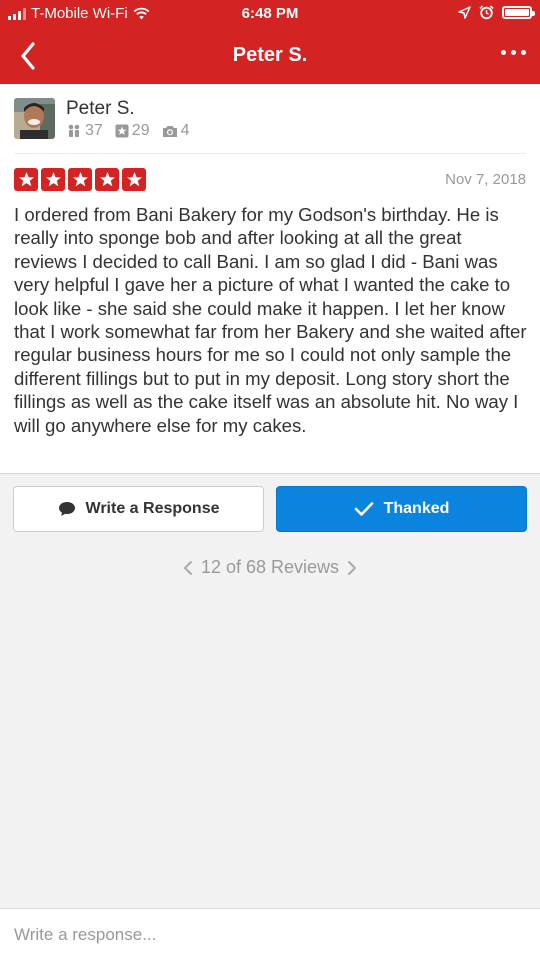  What do you see at coordinates (270, 14) in the screenshot?
I see `status-bar: T-Mobile Wi-Fi 6:48 PM` at bounding box center [270, 14].